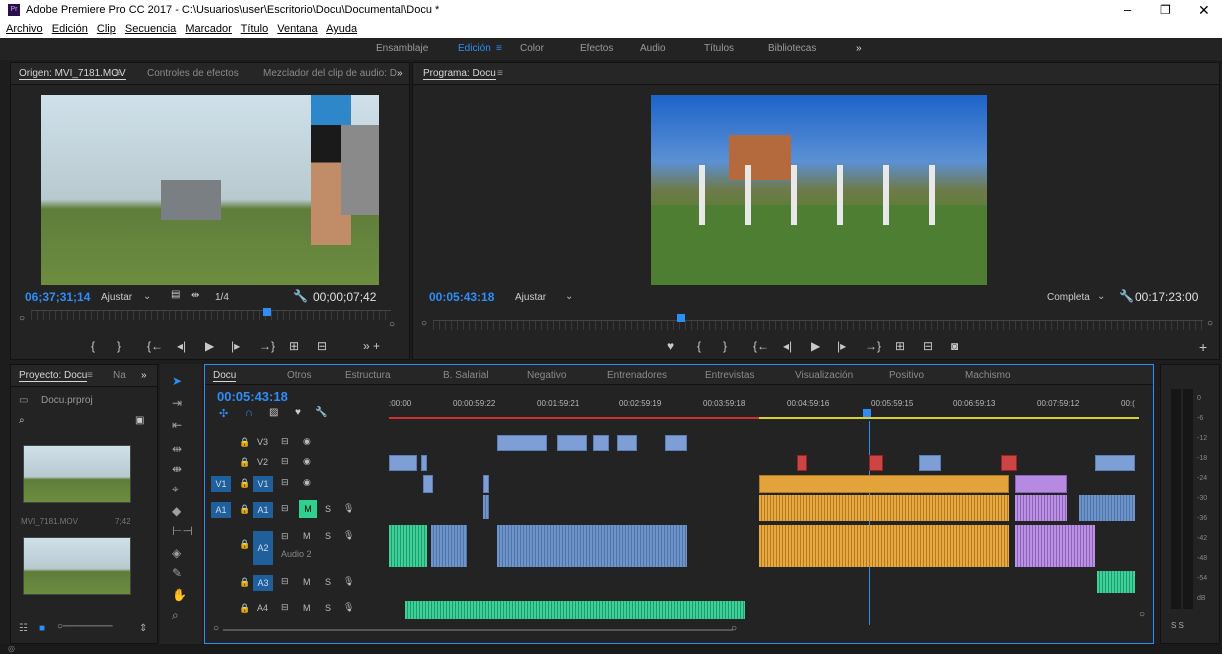 Image resolution: width=1222 pixels, height=654 pixels. I want to click on insert-icon: ⊞, so click(294, 346).